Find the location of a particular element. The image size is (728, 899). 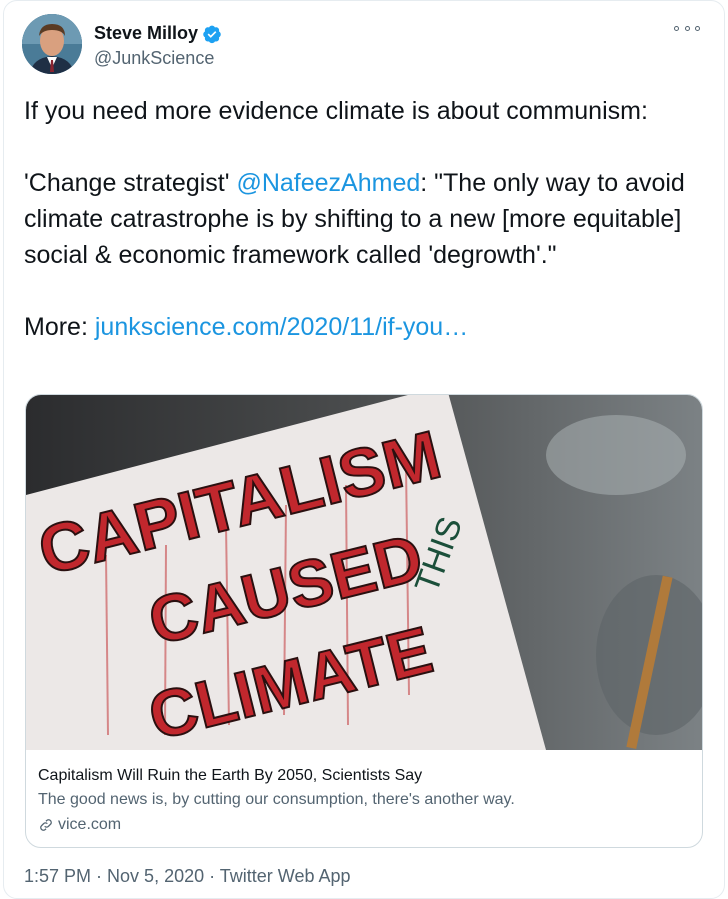

mention-link: @NafeezAhmed is located at coordinates (328, 183).